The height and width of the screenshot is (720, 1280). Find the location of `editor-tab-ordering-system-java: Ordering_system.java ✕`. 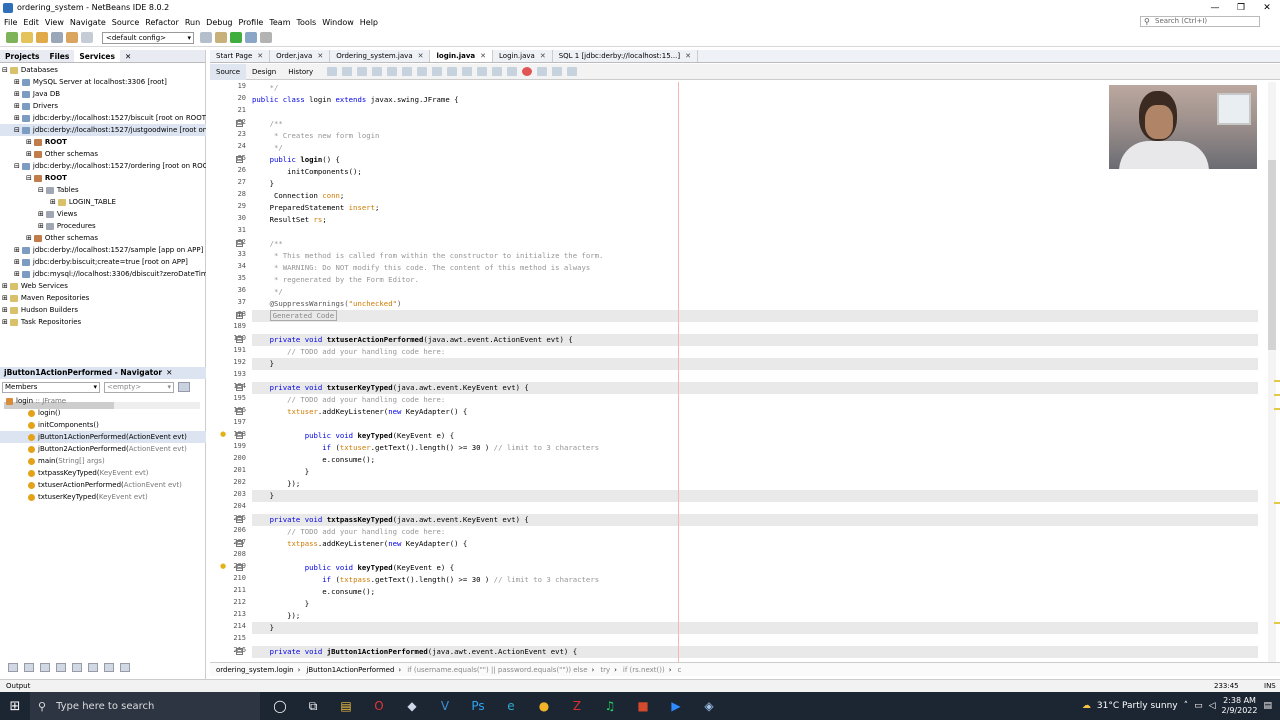

editor-tab-ordering-system-java: Ordering_system.java ✕ is located at coordinates (380, 56).